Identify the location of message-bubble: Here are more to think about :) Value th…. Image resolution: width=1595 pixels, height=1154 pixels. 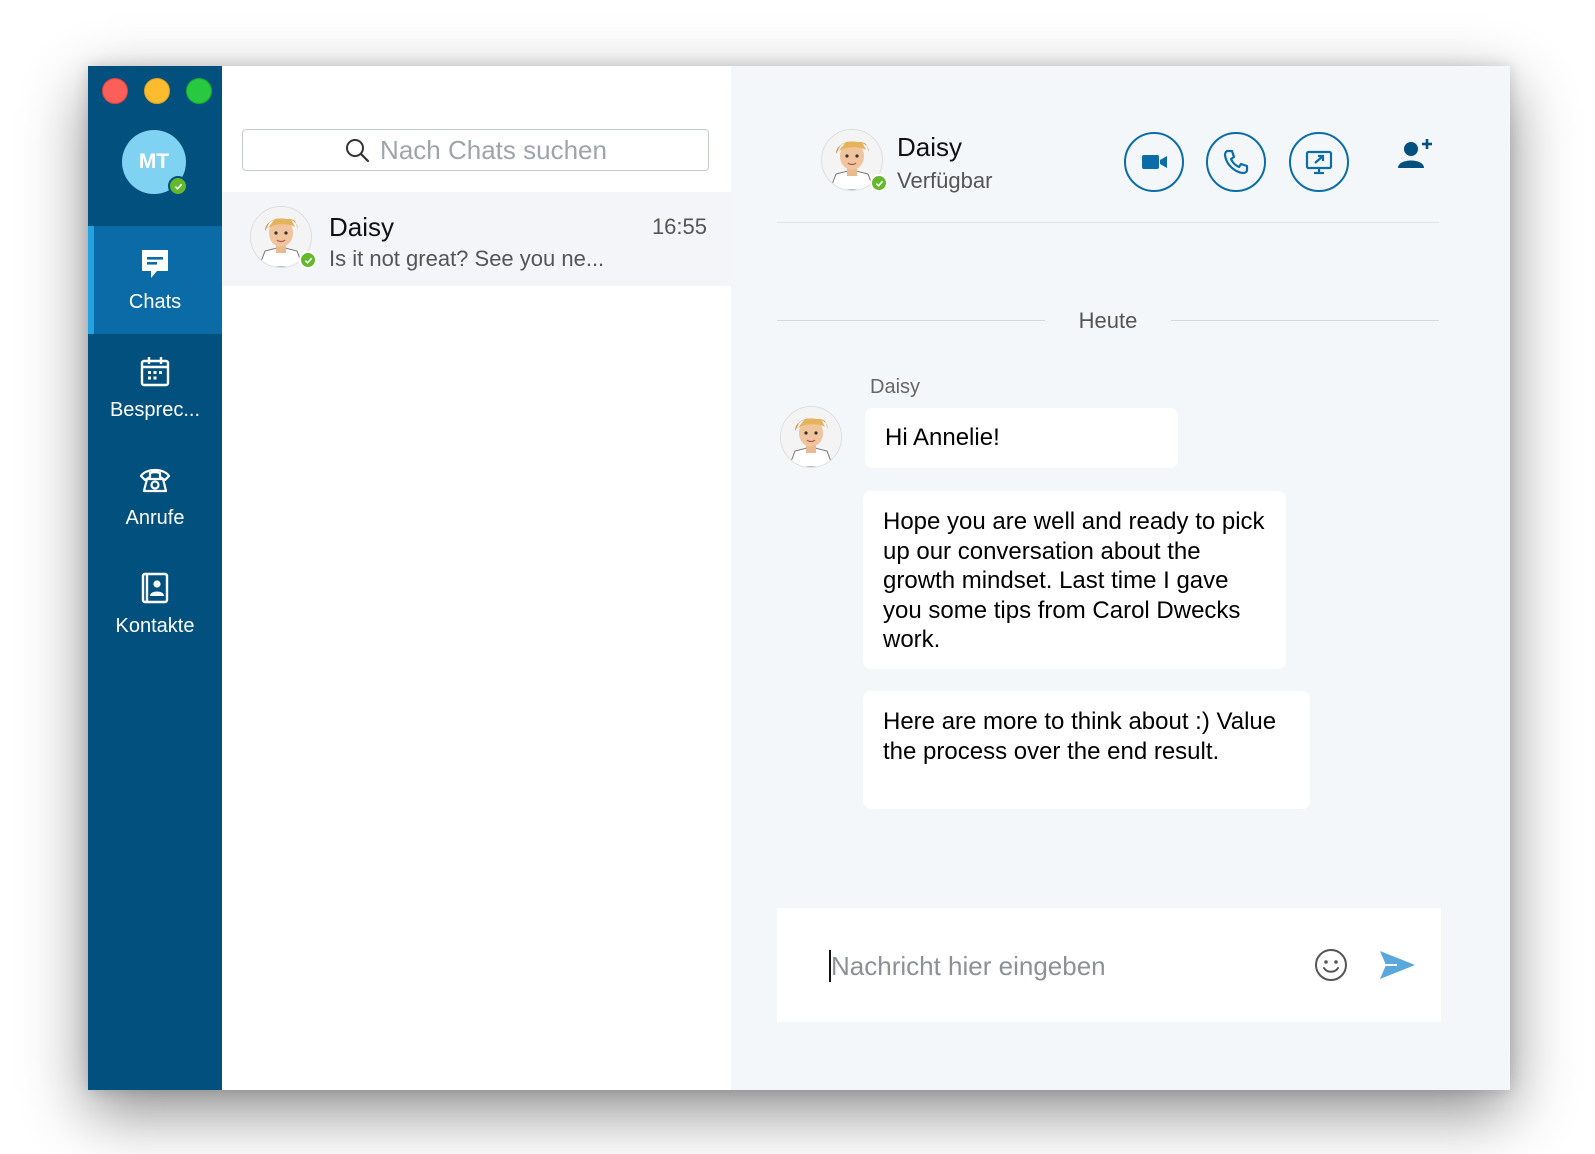
(1086, 750).